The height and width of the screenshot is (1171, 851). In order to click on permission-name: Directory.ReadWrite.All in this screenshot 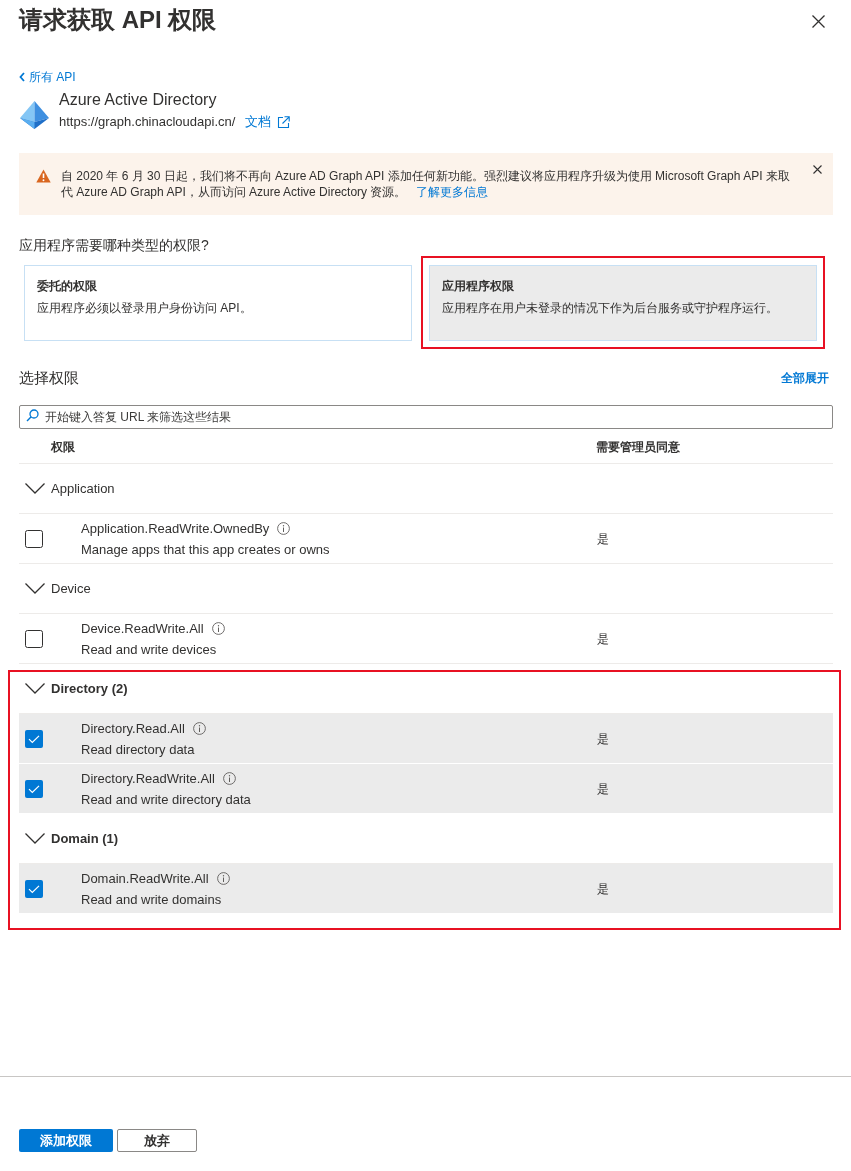, I will do `click(148, 778)`.